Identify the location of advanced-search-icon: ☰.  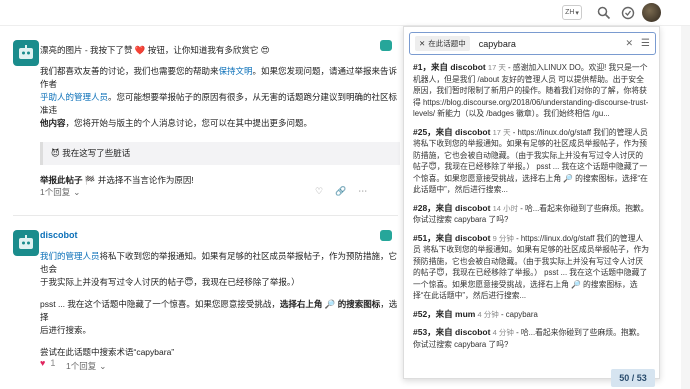
(645, 43).